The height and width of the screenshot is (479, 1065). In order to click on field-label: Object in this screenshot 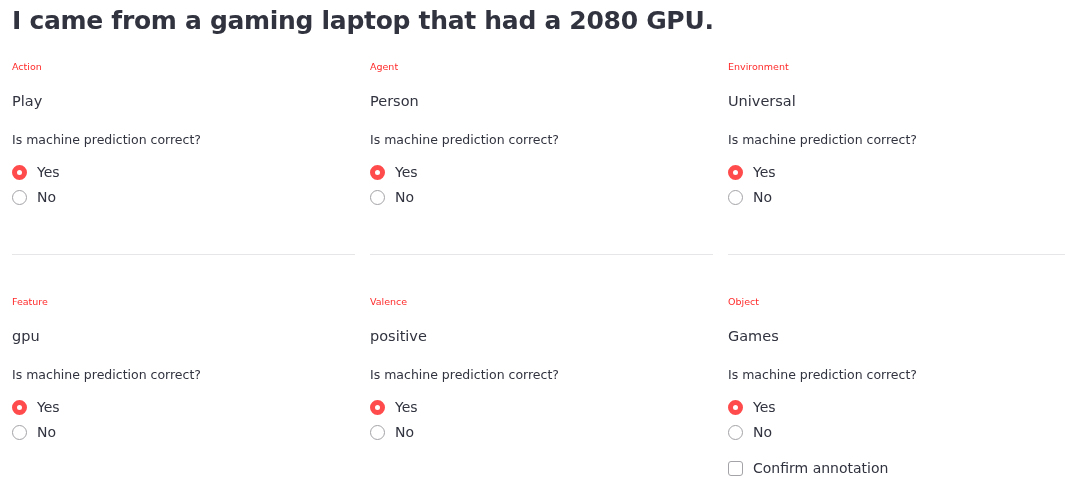, I will do `click(744, 302)`.